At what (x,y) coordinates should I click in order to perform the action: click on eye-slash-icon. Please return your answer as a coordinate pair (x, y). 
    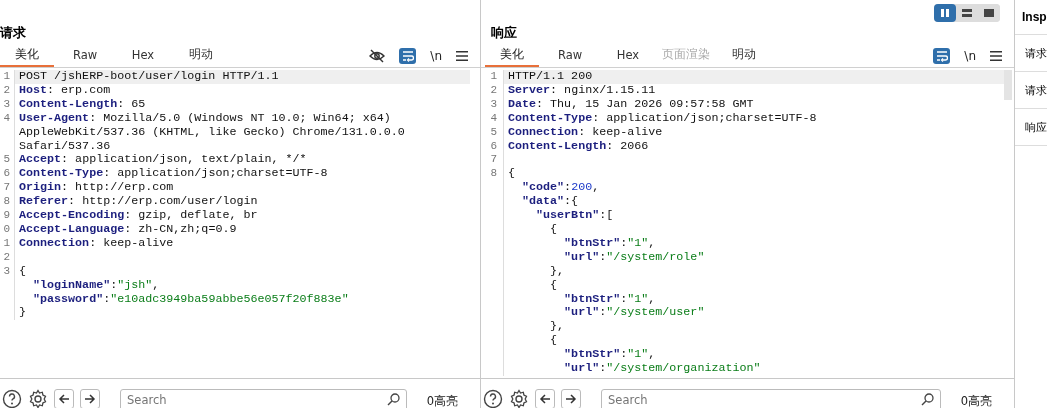
    Looking at the image, I should click on (377, 55).